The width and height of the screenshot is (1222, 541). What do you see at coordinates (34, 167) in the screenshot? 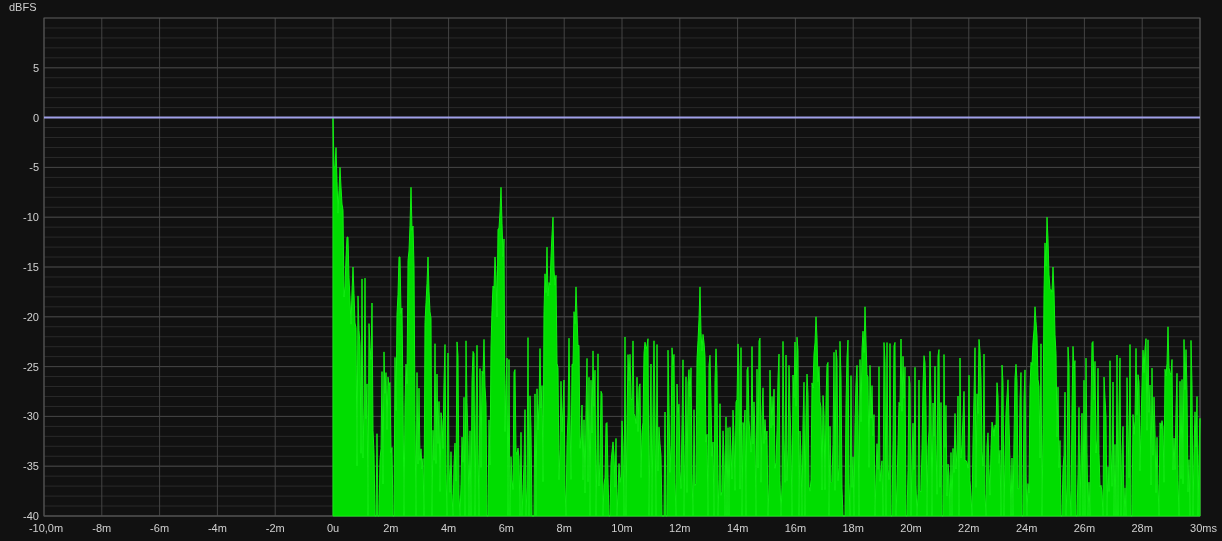
I see `y-tick-label: -5` at bounding box center [34, 167].